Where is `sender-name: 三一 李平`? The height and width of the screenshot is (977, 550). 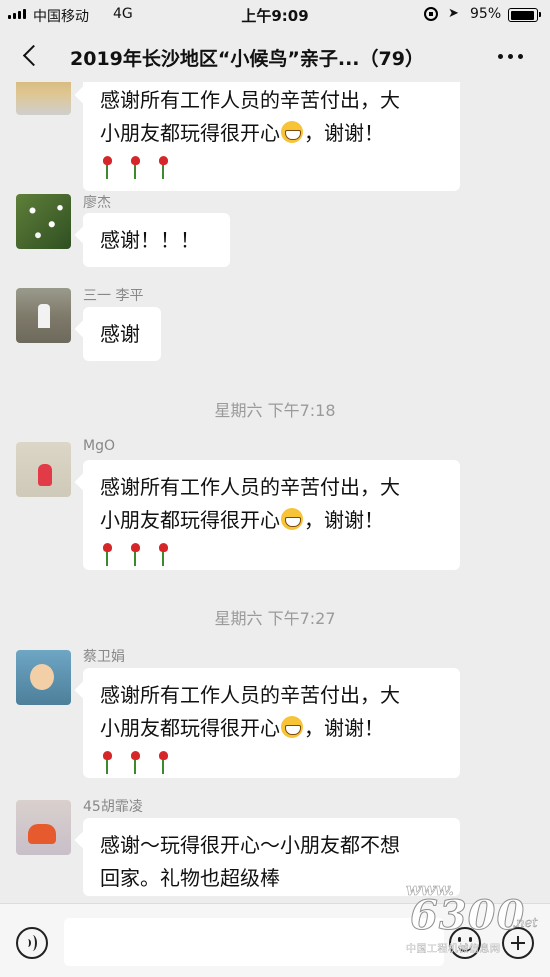
sender-name: 三一 李平 is located at coordinates (113, 296).